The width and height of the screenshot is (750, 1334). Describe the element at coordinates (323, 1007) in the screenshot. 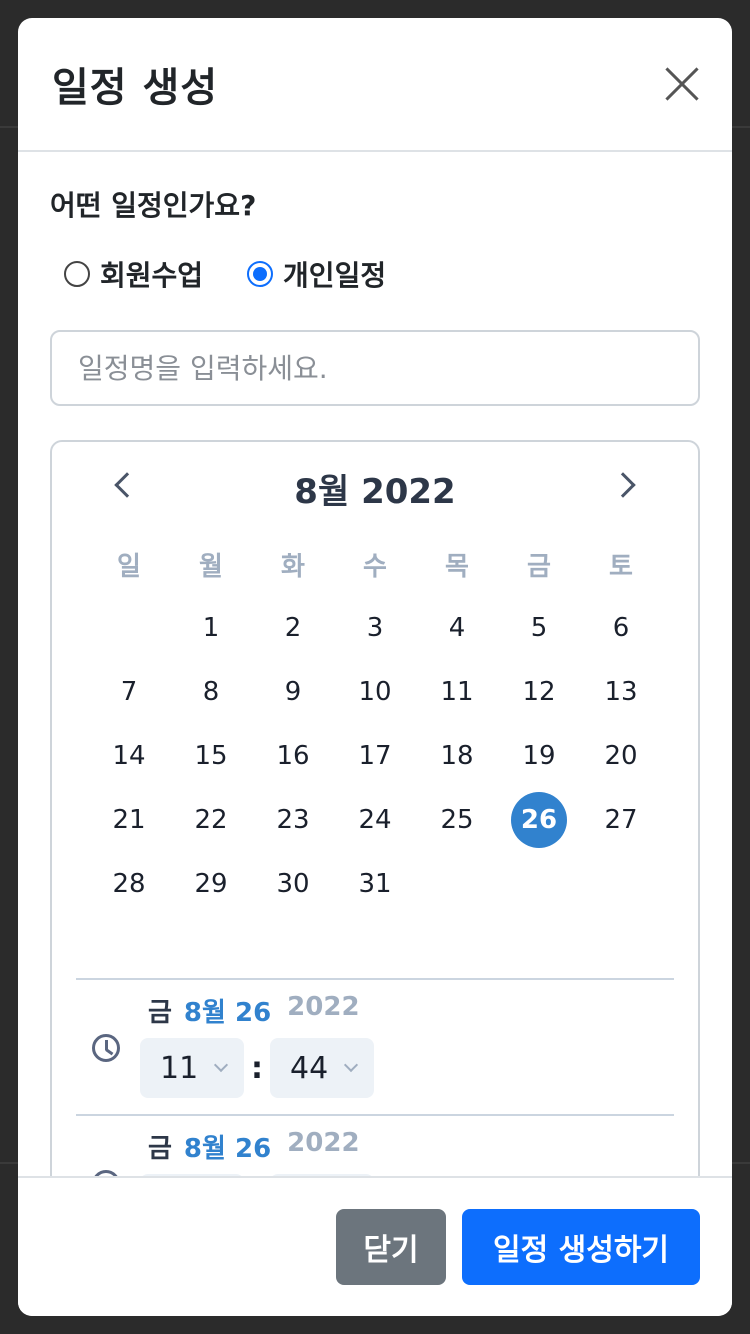

I see `start-year: 2022` at that location.